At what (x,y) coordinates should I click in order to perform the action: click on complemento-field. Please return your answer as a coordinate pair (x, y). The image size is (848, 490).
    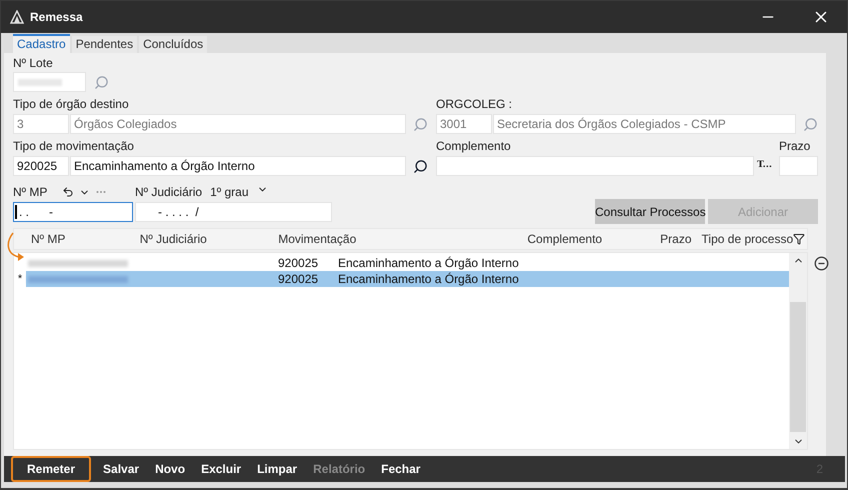
    Looking at the image, I should click on (595, 166).